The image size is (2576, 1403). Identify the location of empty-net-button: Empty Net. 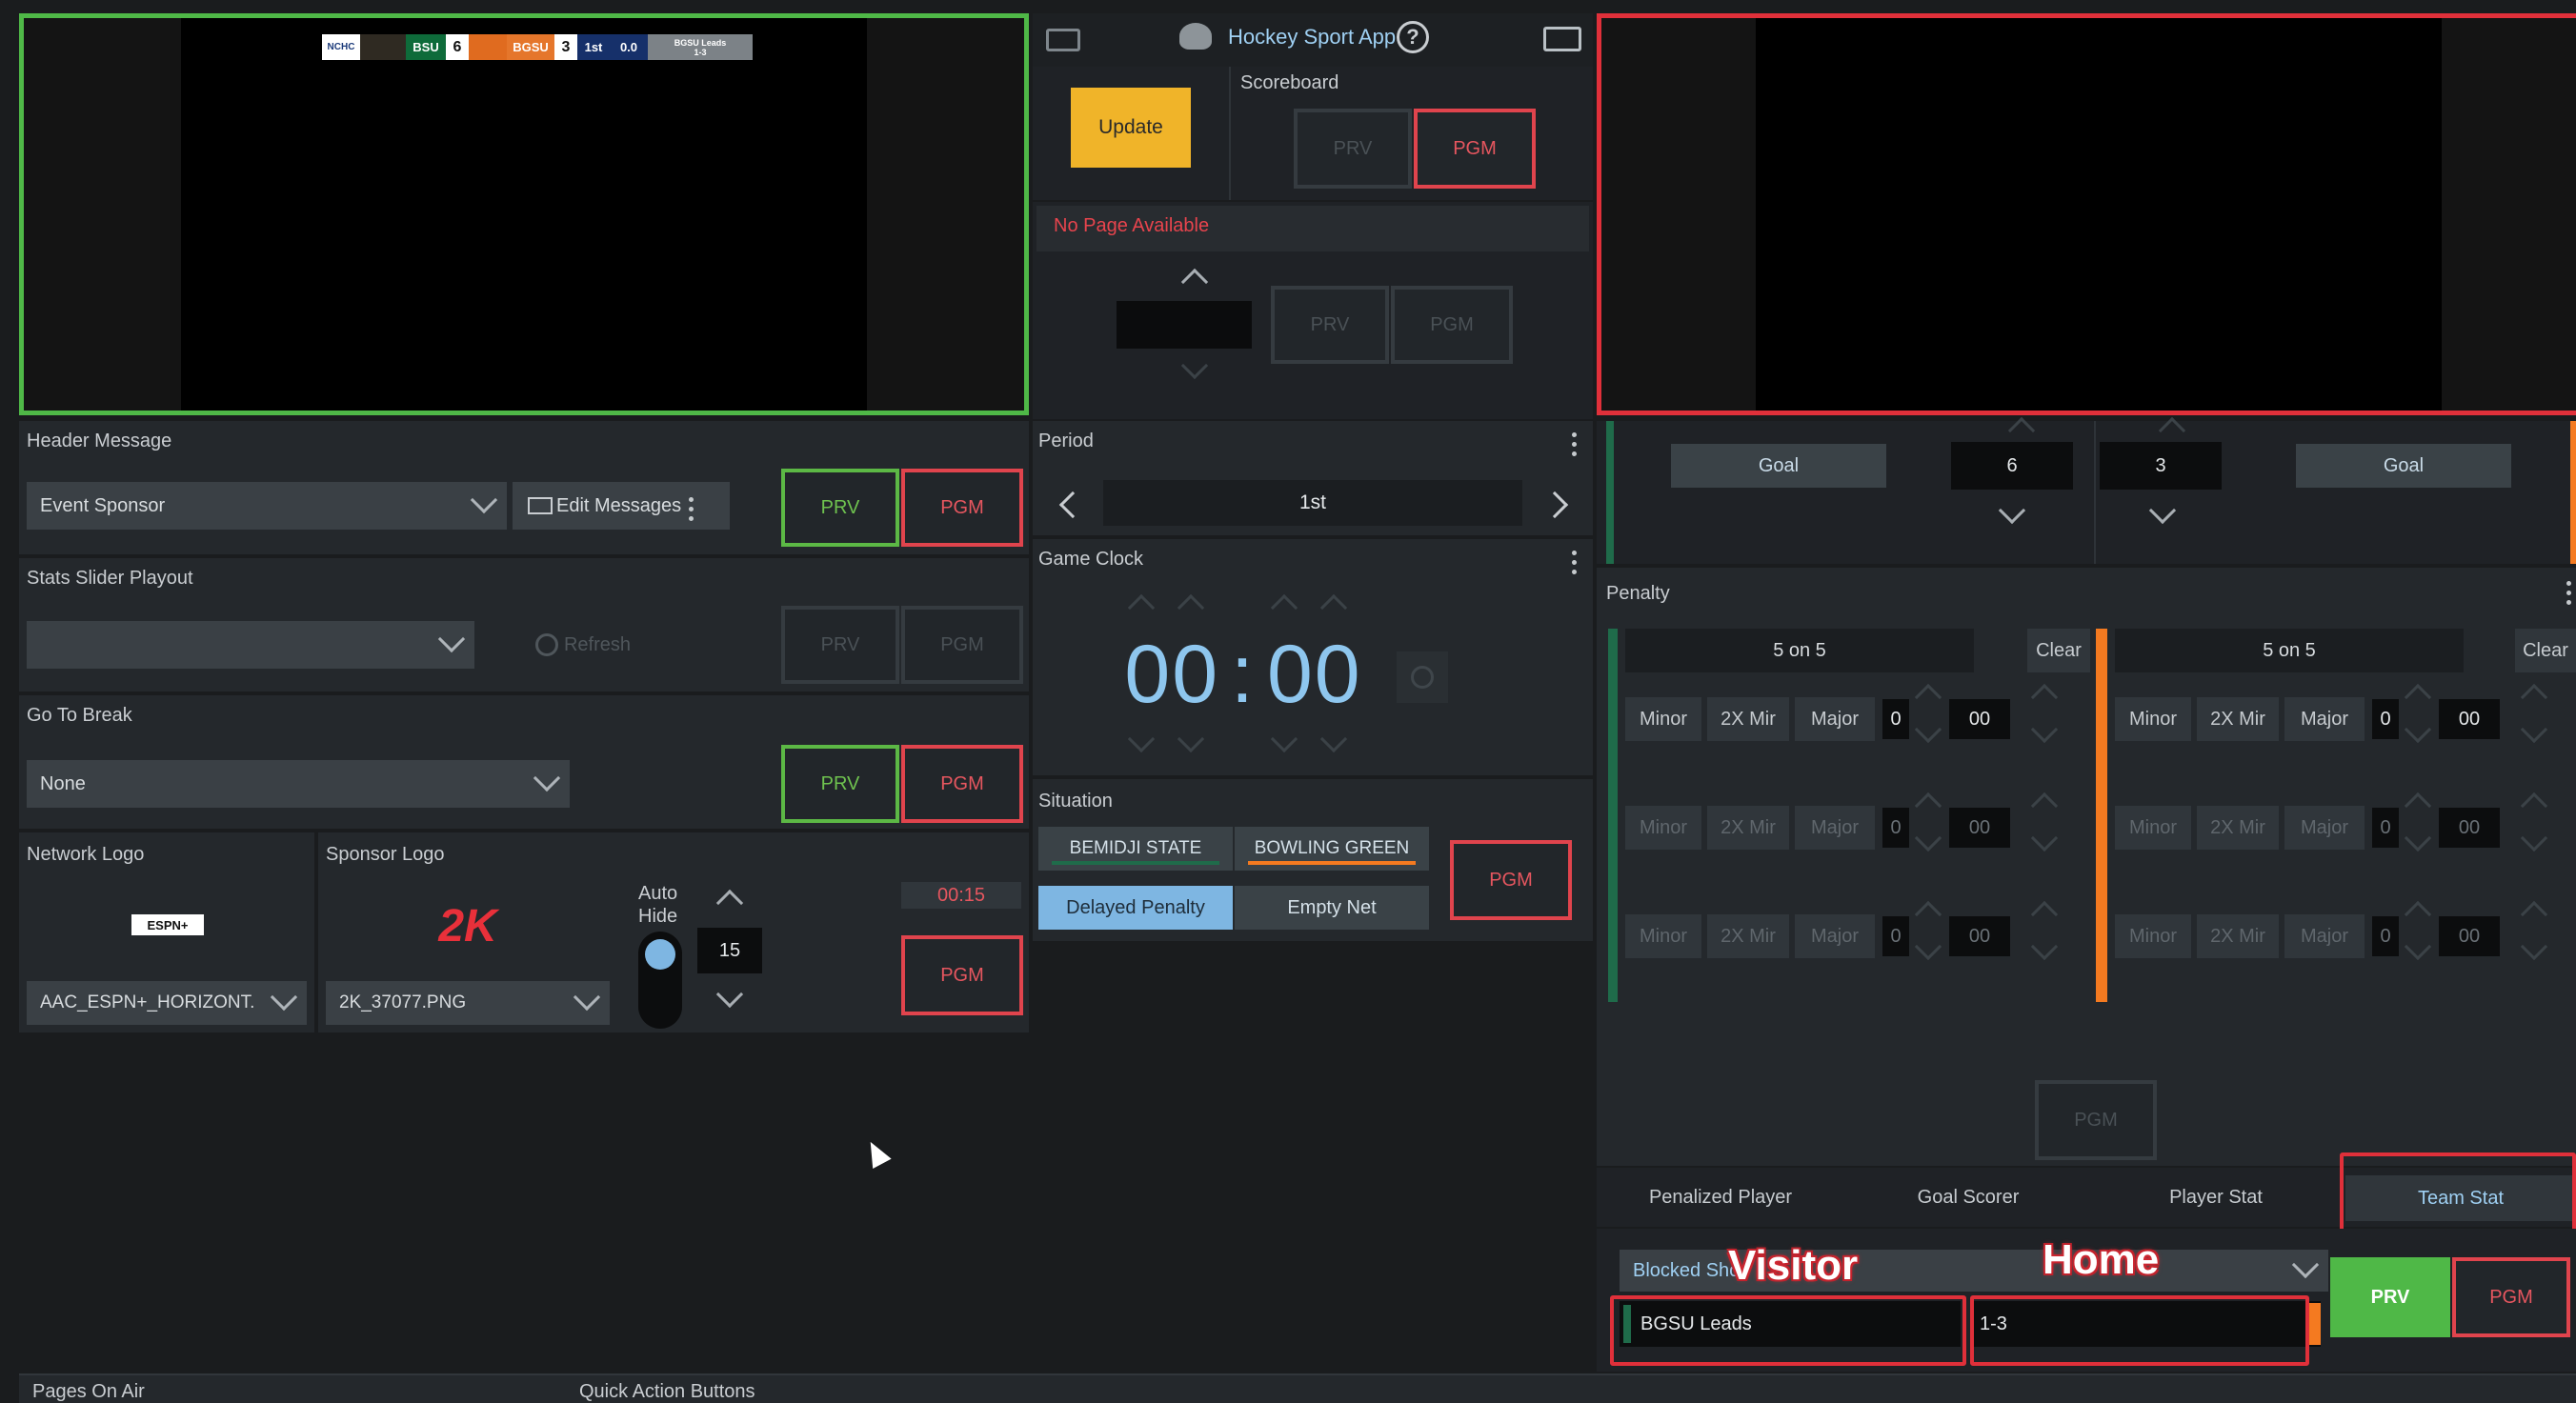
(1332, 908).